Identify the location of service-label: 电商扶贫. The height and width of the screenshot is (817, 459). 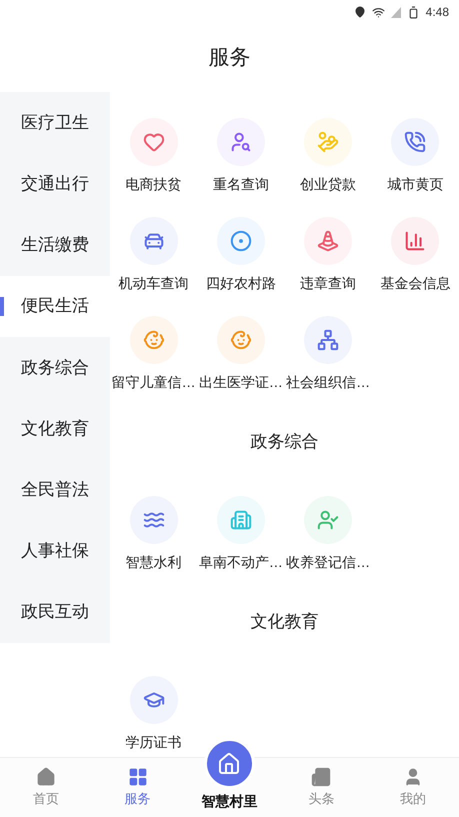
(154, 184).